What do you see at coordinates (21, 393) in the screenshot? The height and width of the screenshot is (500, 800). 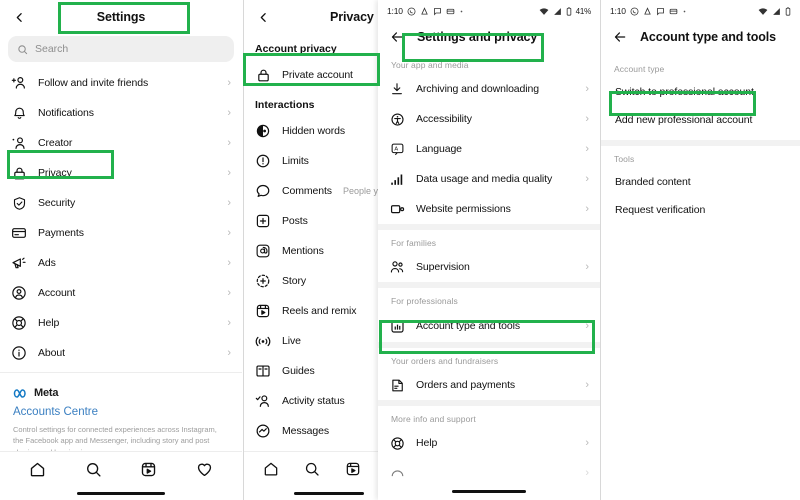 I see `meta-infinity-icon` at bounding box center [21, 393].